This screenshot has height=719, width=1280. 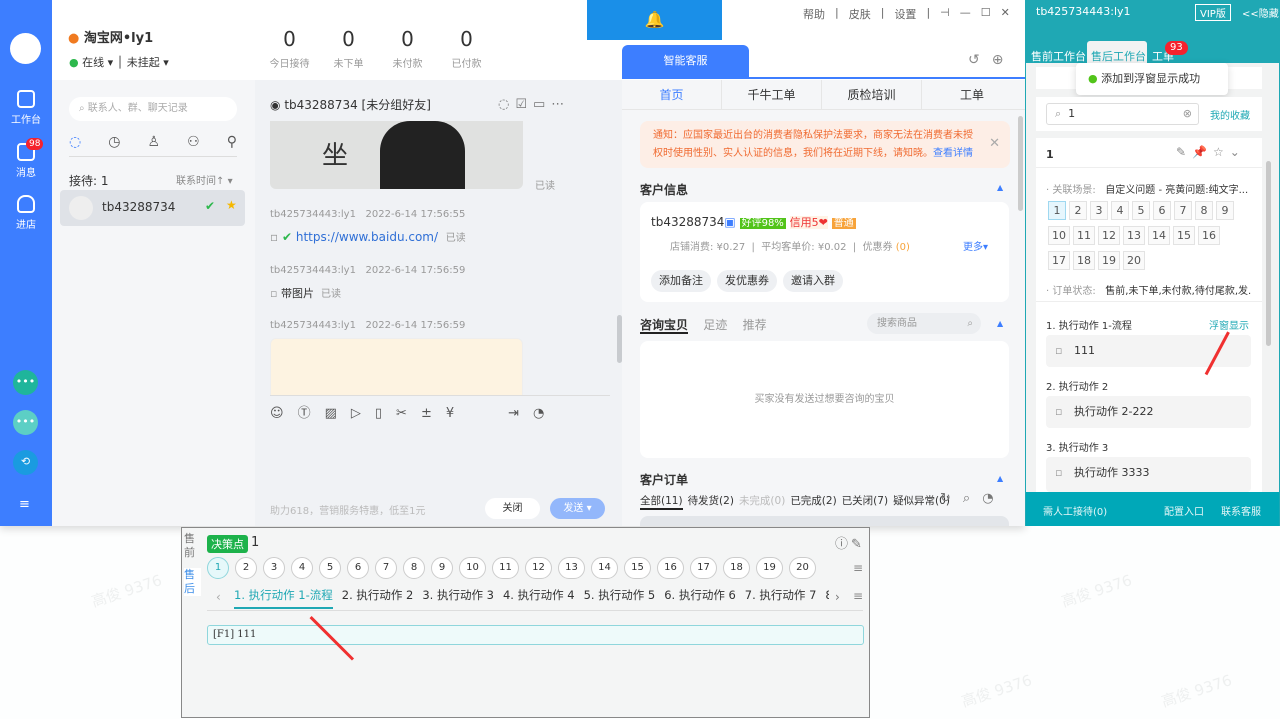 I want to click on action-content: ▫ 执行动作 3333, so click(x=1148, y=474).